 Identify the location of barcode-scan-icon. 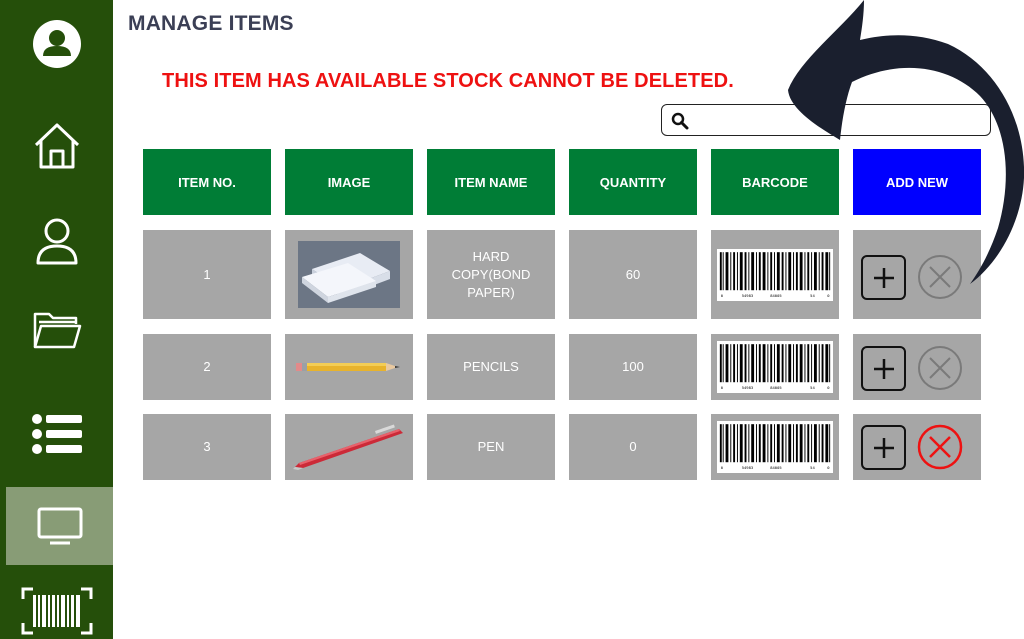
(56, 611).